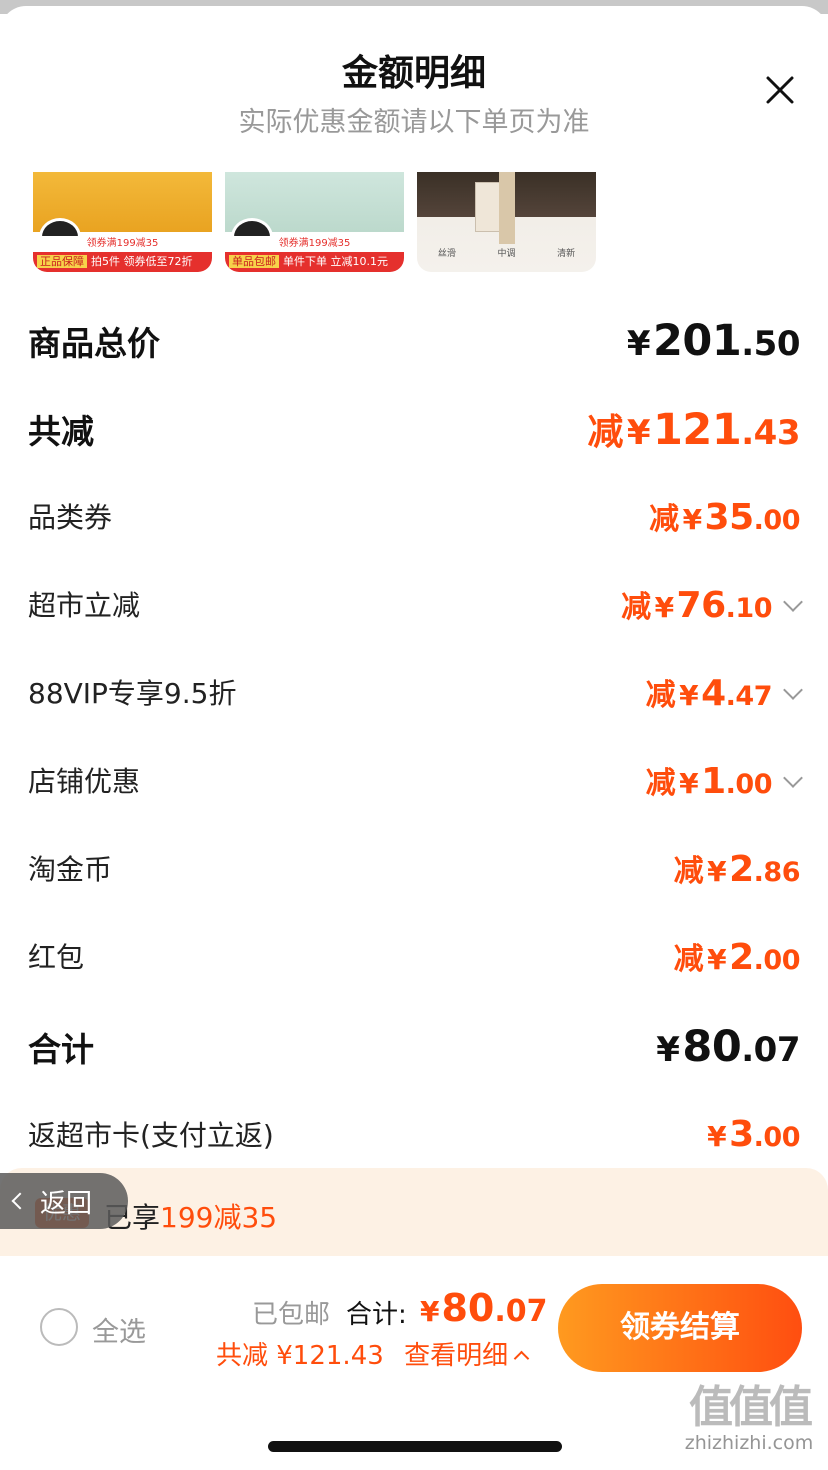 The height and width of the screenshot is (1470, 828). I want to click on discount-label: 品类券, so click(70, 517).